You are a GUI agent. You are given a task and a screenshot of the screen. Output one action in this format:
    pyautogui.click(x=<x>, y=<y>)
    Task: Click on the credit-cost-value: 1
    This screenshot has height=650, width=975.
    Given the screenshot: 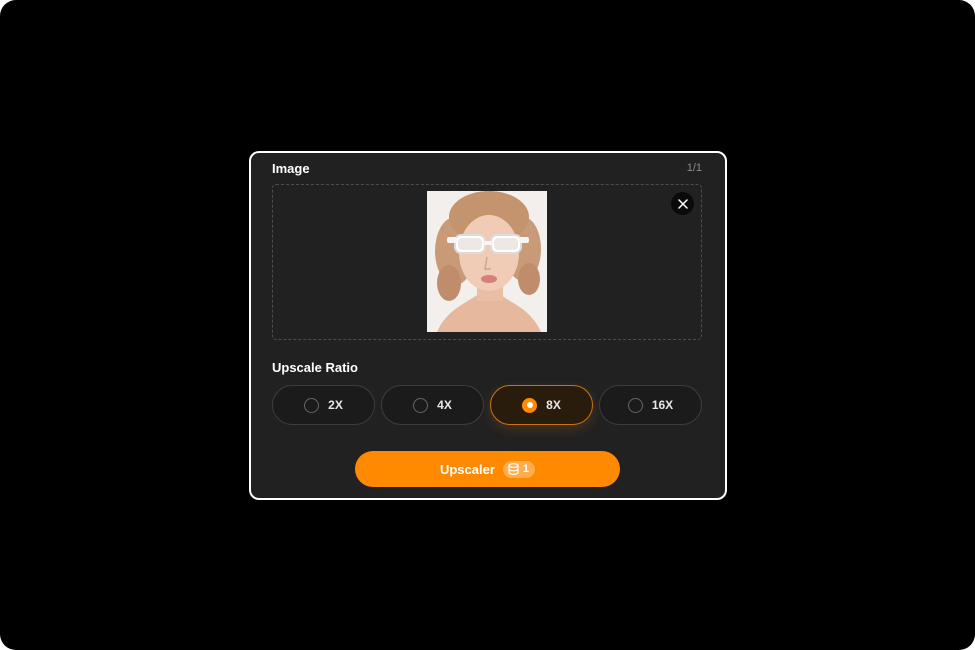 What is the action you would take?
    pyautogui.click(x=526, y=469)
    